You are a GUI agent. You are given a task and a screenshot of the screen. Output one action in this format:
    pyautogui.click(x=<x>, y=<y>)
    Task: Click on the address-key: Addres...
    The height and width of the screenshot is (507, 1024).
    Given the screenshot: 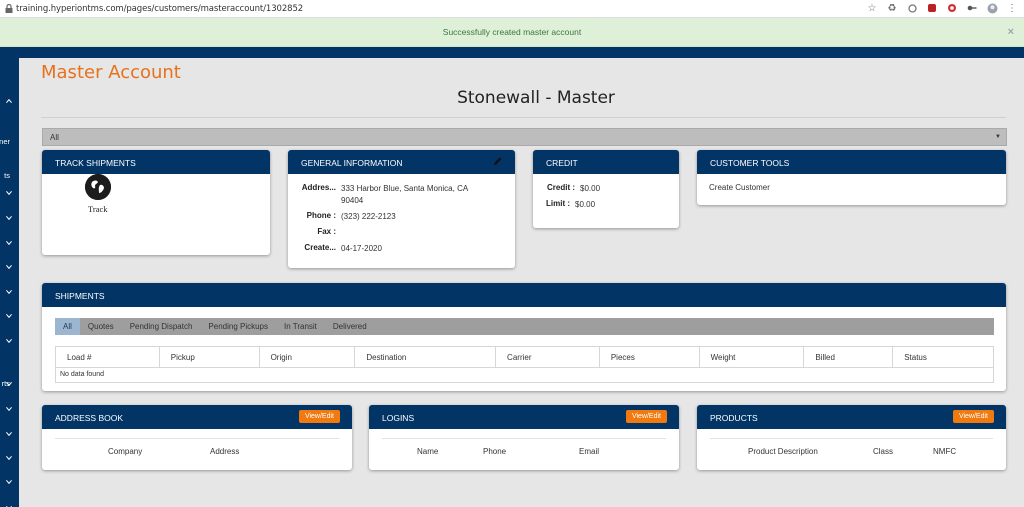 What is the action you would take?
    pyautogui.click(x=318, y=187)
    